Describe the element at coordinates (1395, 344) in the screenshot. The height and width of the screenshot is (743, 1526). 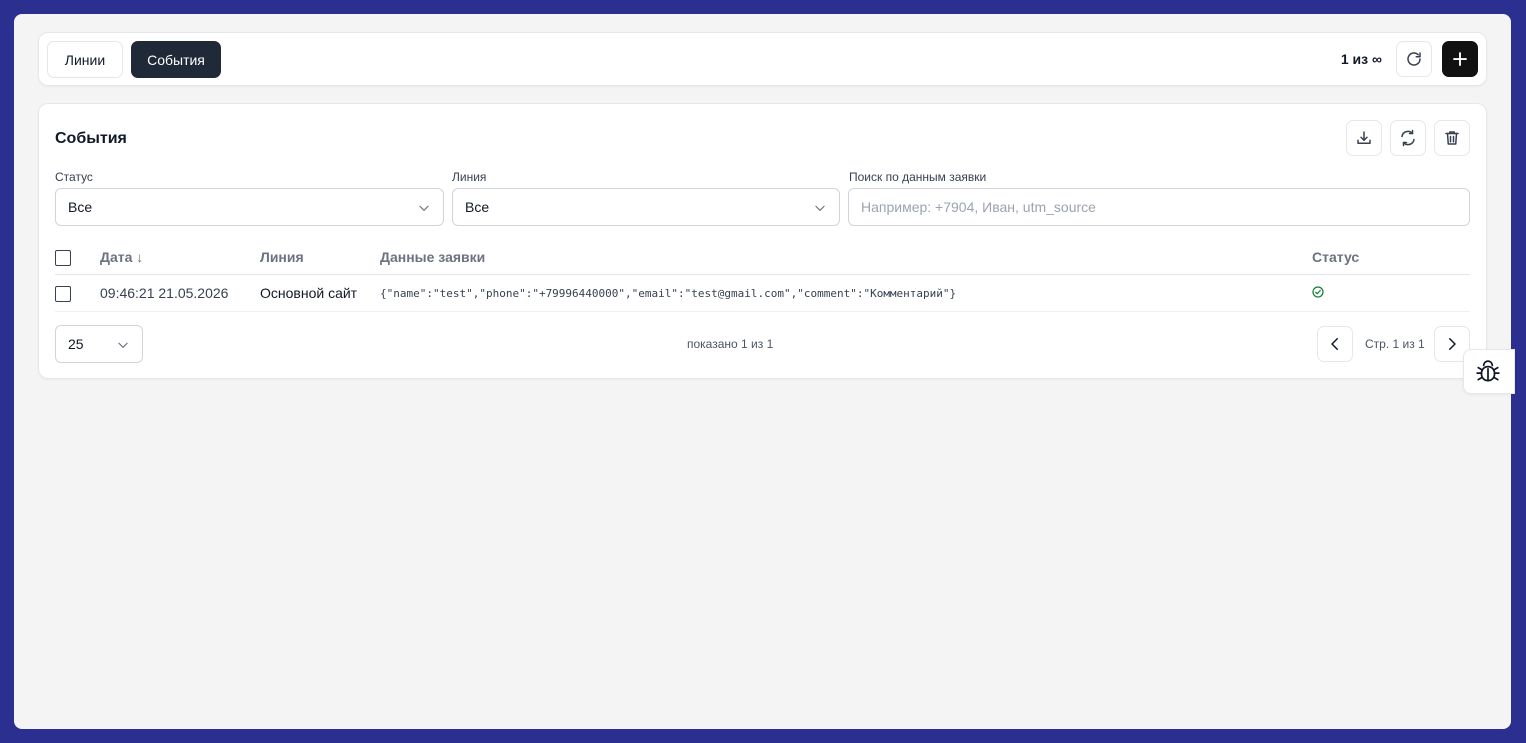
I see `page-indicator: Стр. 1 из 1` at that location.